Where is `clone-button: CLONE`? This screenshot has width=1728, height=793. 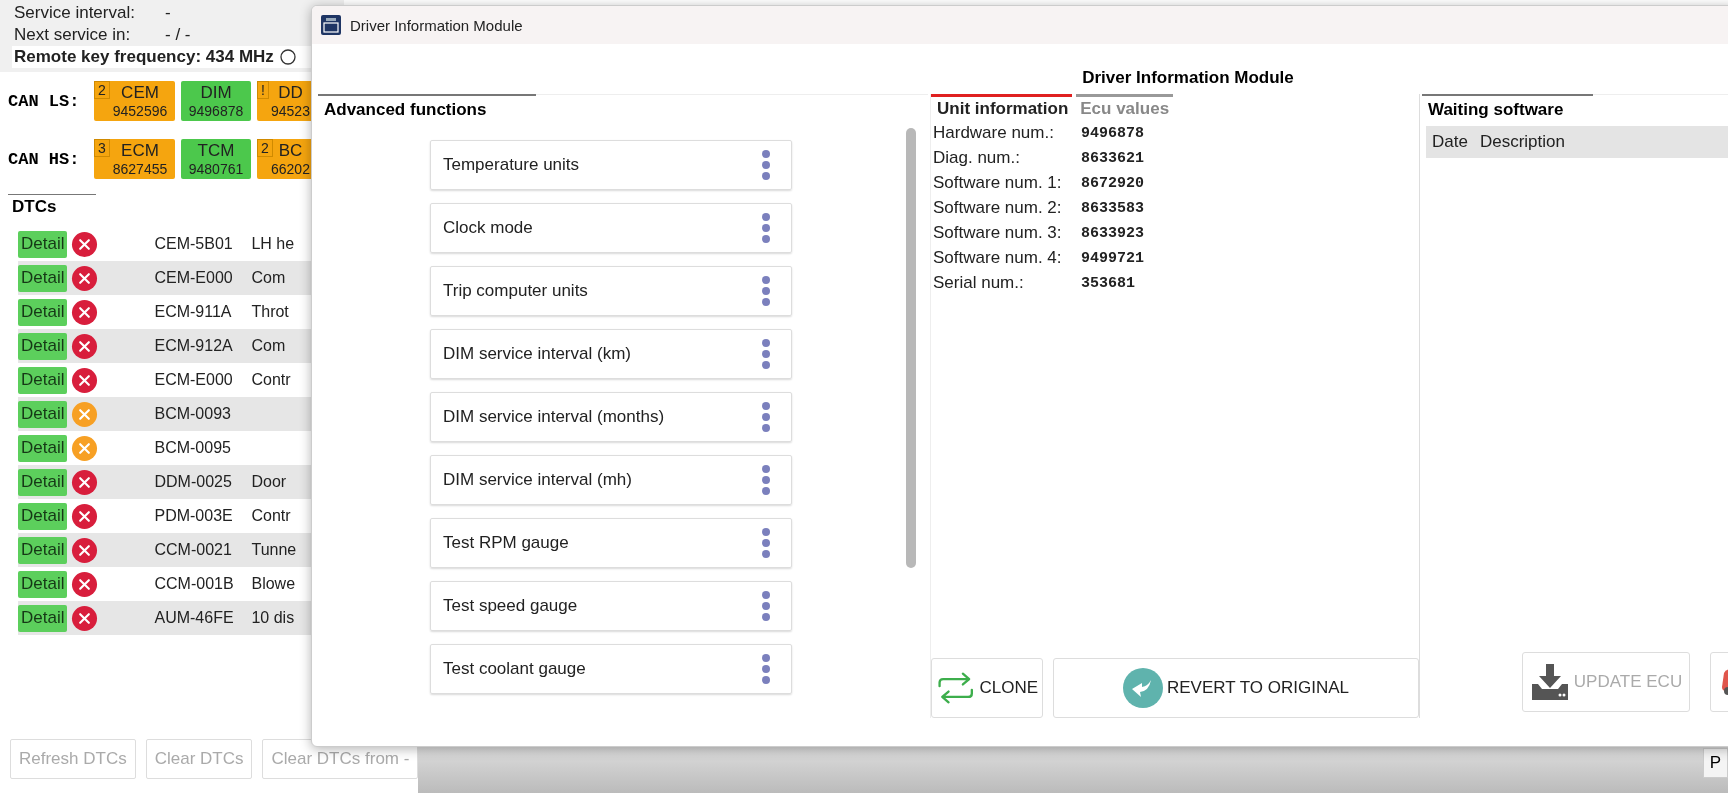 clone-button: CLONE is located at coordinates (987, 688).